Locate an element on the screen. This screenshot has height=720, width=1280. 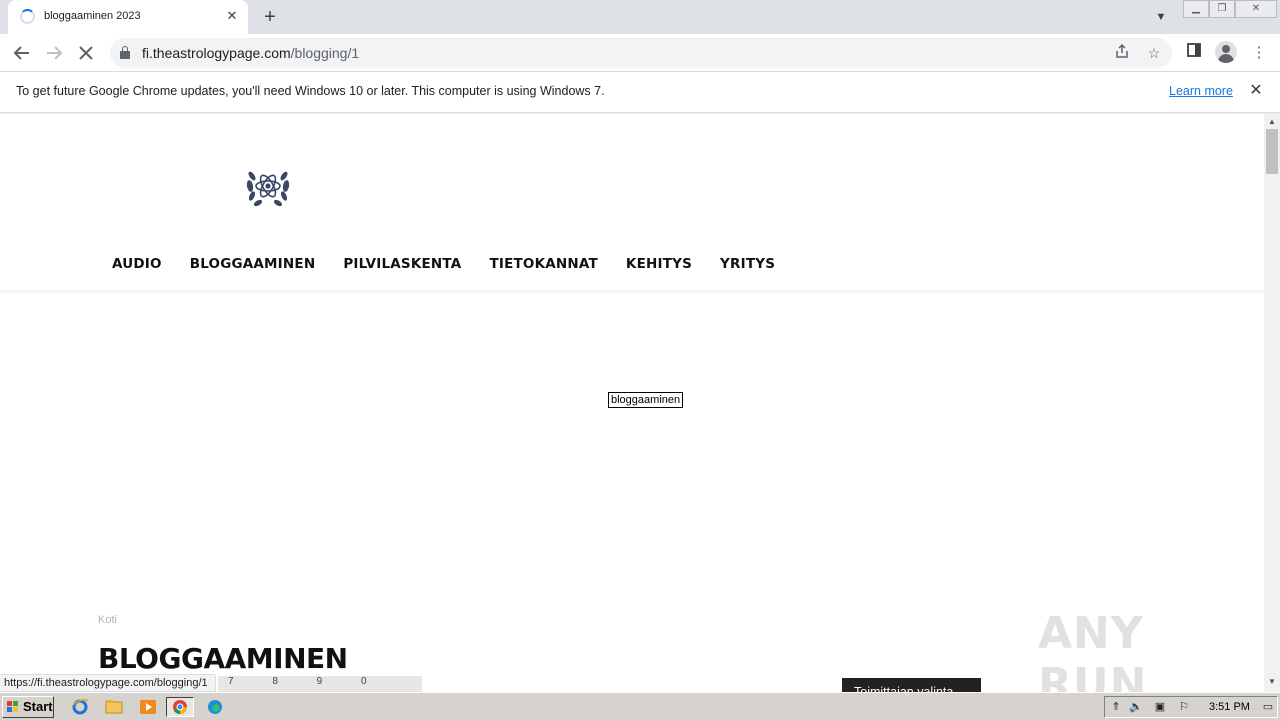
scroll-down-arrow-icon: ▼ is located at coordinates (1272, 681).